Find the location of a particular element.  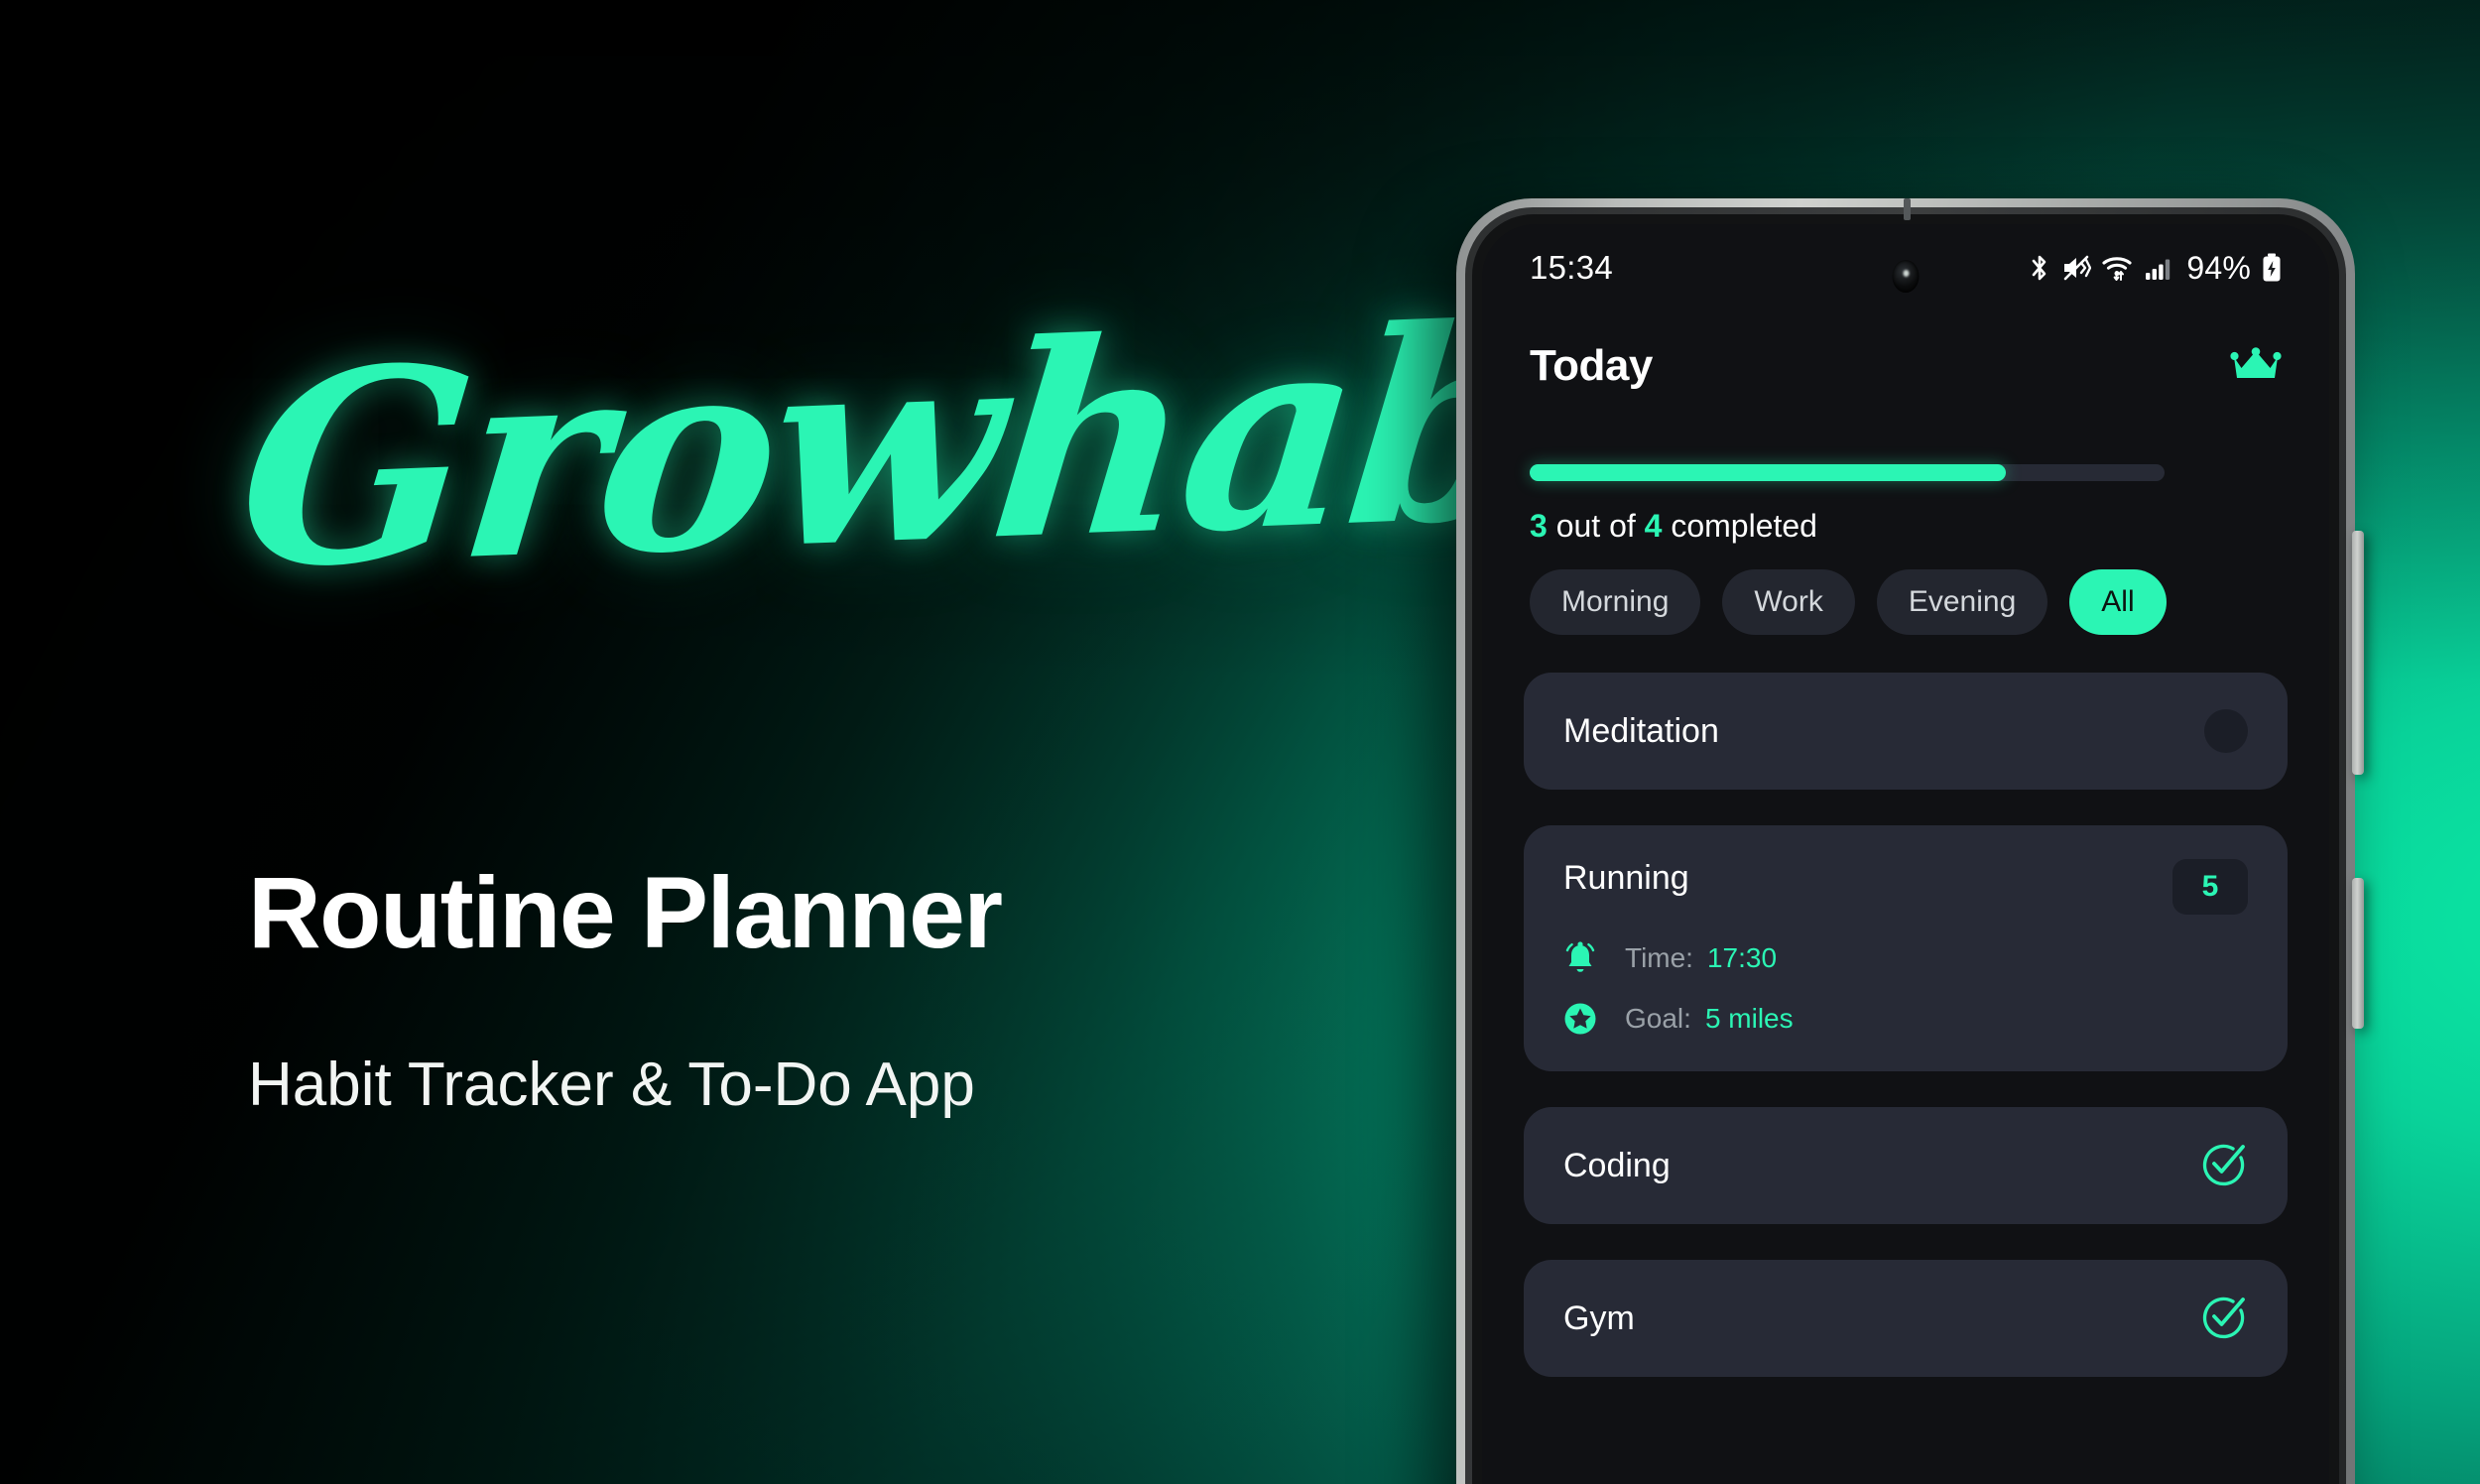

total-count: 4 is located at coordinates (1653, 526).